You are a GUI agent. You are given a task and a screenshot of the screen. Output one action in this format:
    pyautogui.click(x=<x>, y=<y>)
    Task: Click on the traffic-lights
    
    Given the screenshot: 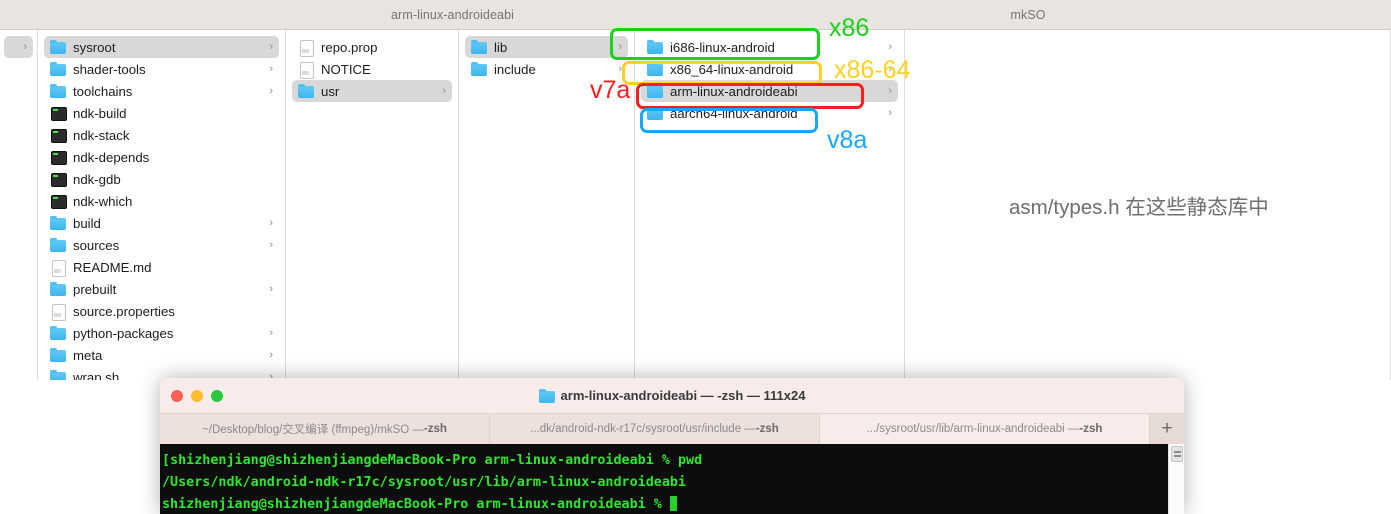 What is the action you would take?
    pyautogui.click(x=197, y=395)
    